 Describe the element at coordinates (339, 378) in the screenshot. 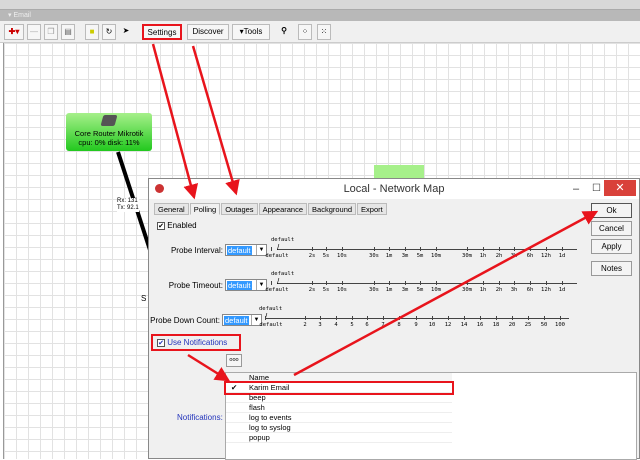

I see `list-header: Name` at that location.